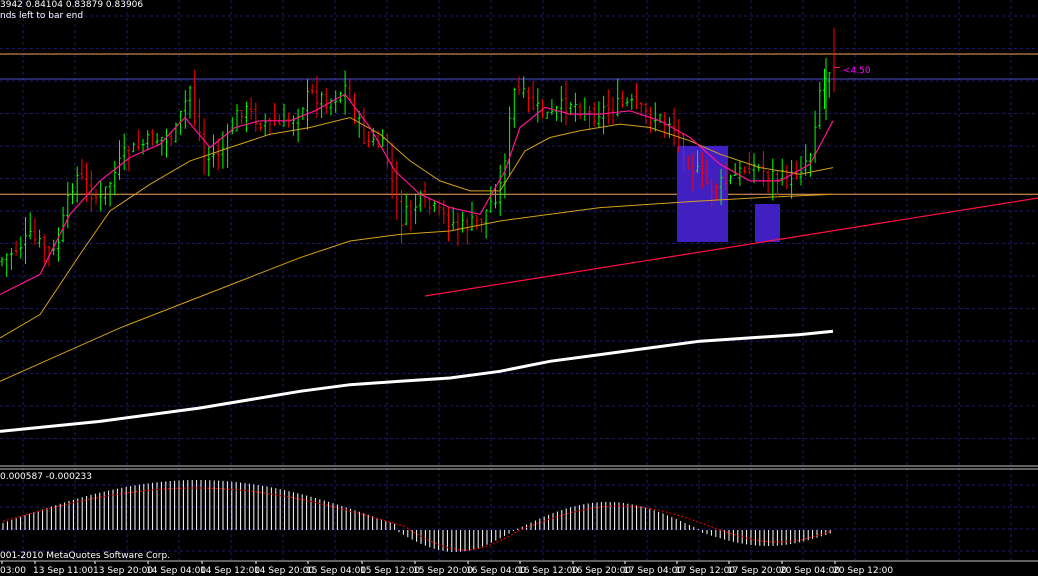 This screenshot has height=576, width=1038. Describe the element at coordinates (810, 571) in the screenshot. I see `x-tick-label: 20 Sep 04:00` at that location.